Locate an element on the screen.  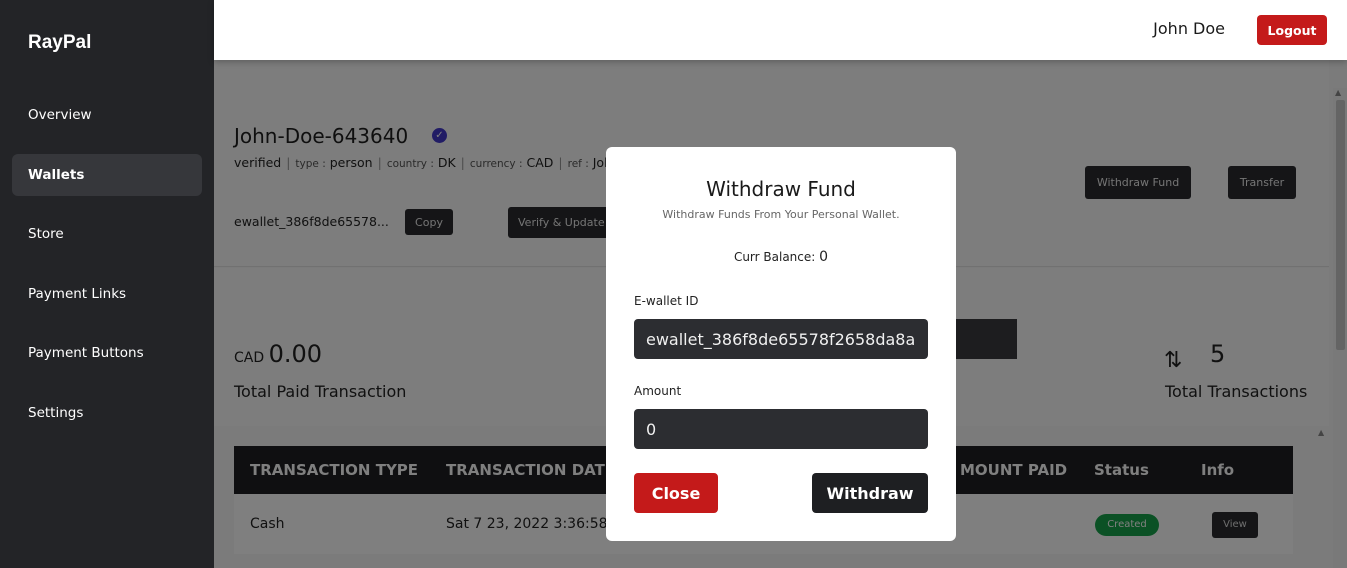
close-button: Close is located at coordinates (676, 493).